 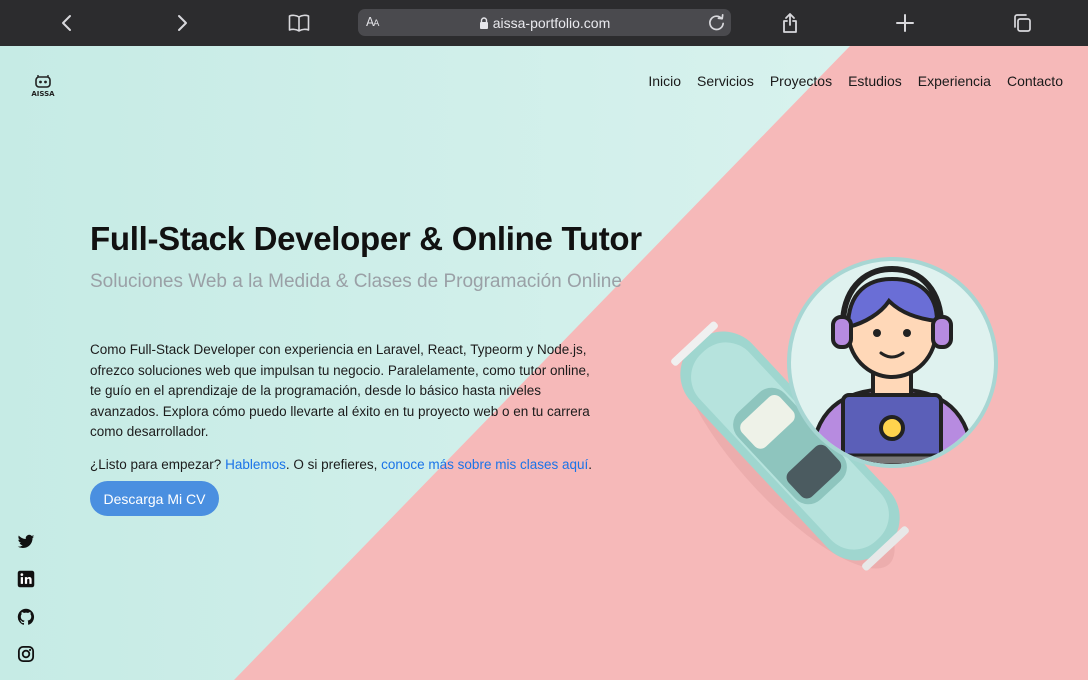 I want to click on download-cv-button: Descarga Mi CV, so click(x=154, y=498).